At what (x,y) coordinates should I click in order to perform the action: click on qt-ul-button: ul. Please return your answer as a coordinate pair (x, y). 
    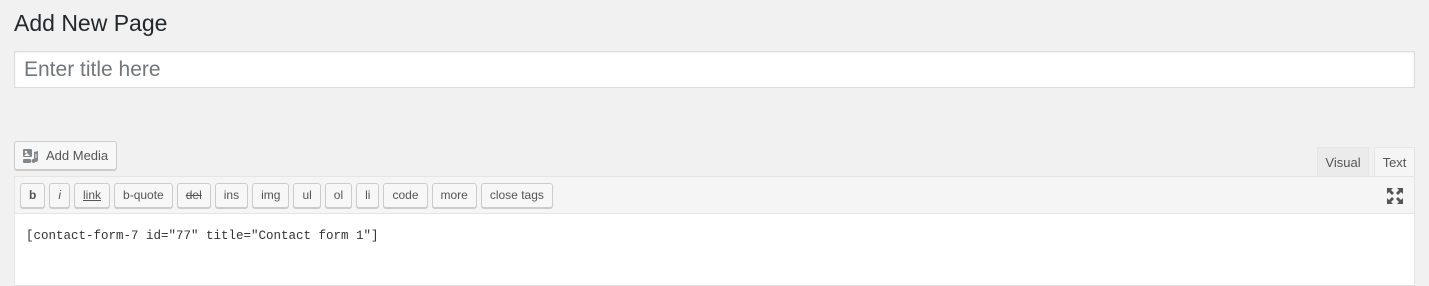
    Looking at the image, I should click on (307, 195).